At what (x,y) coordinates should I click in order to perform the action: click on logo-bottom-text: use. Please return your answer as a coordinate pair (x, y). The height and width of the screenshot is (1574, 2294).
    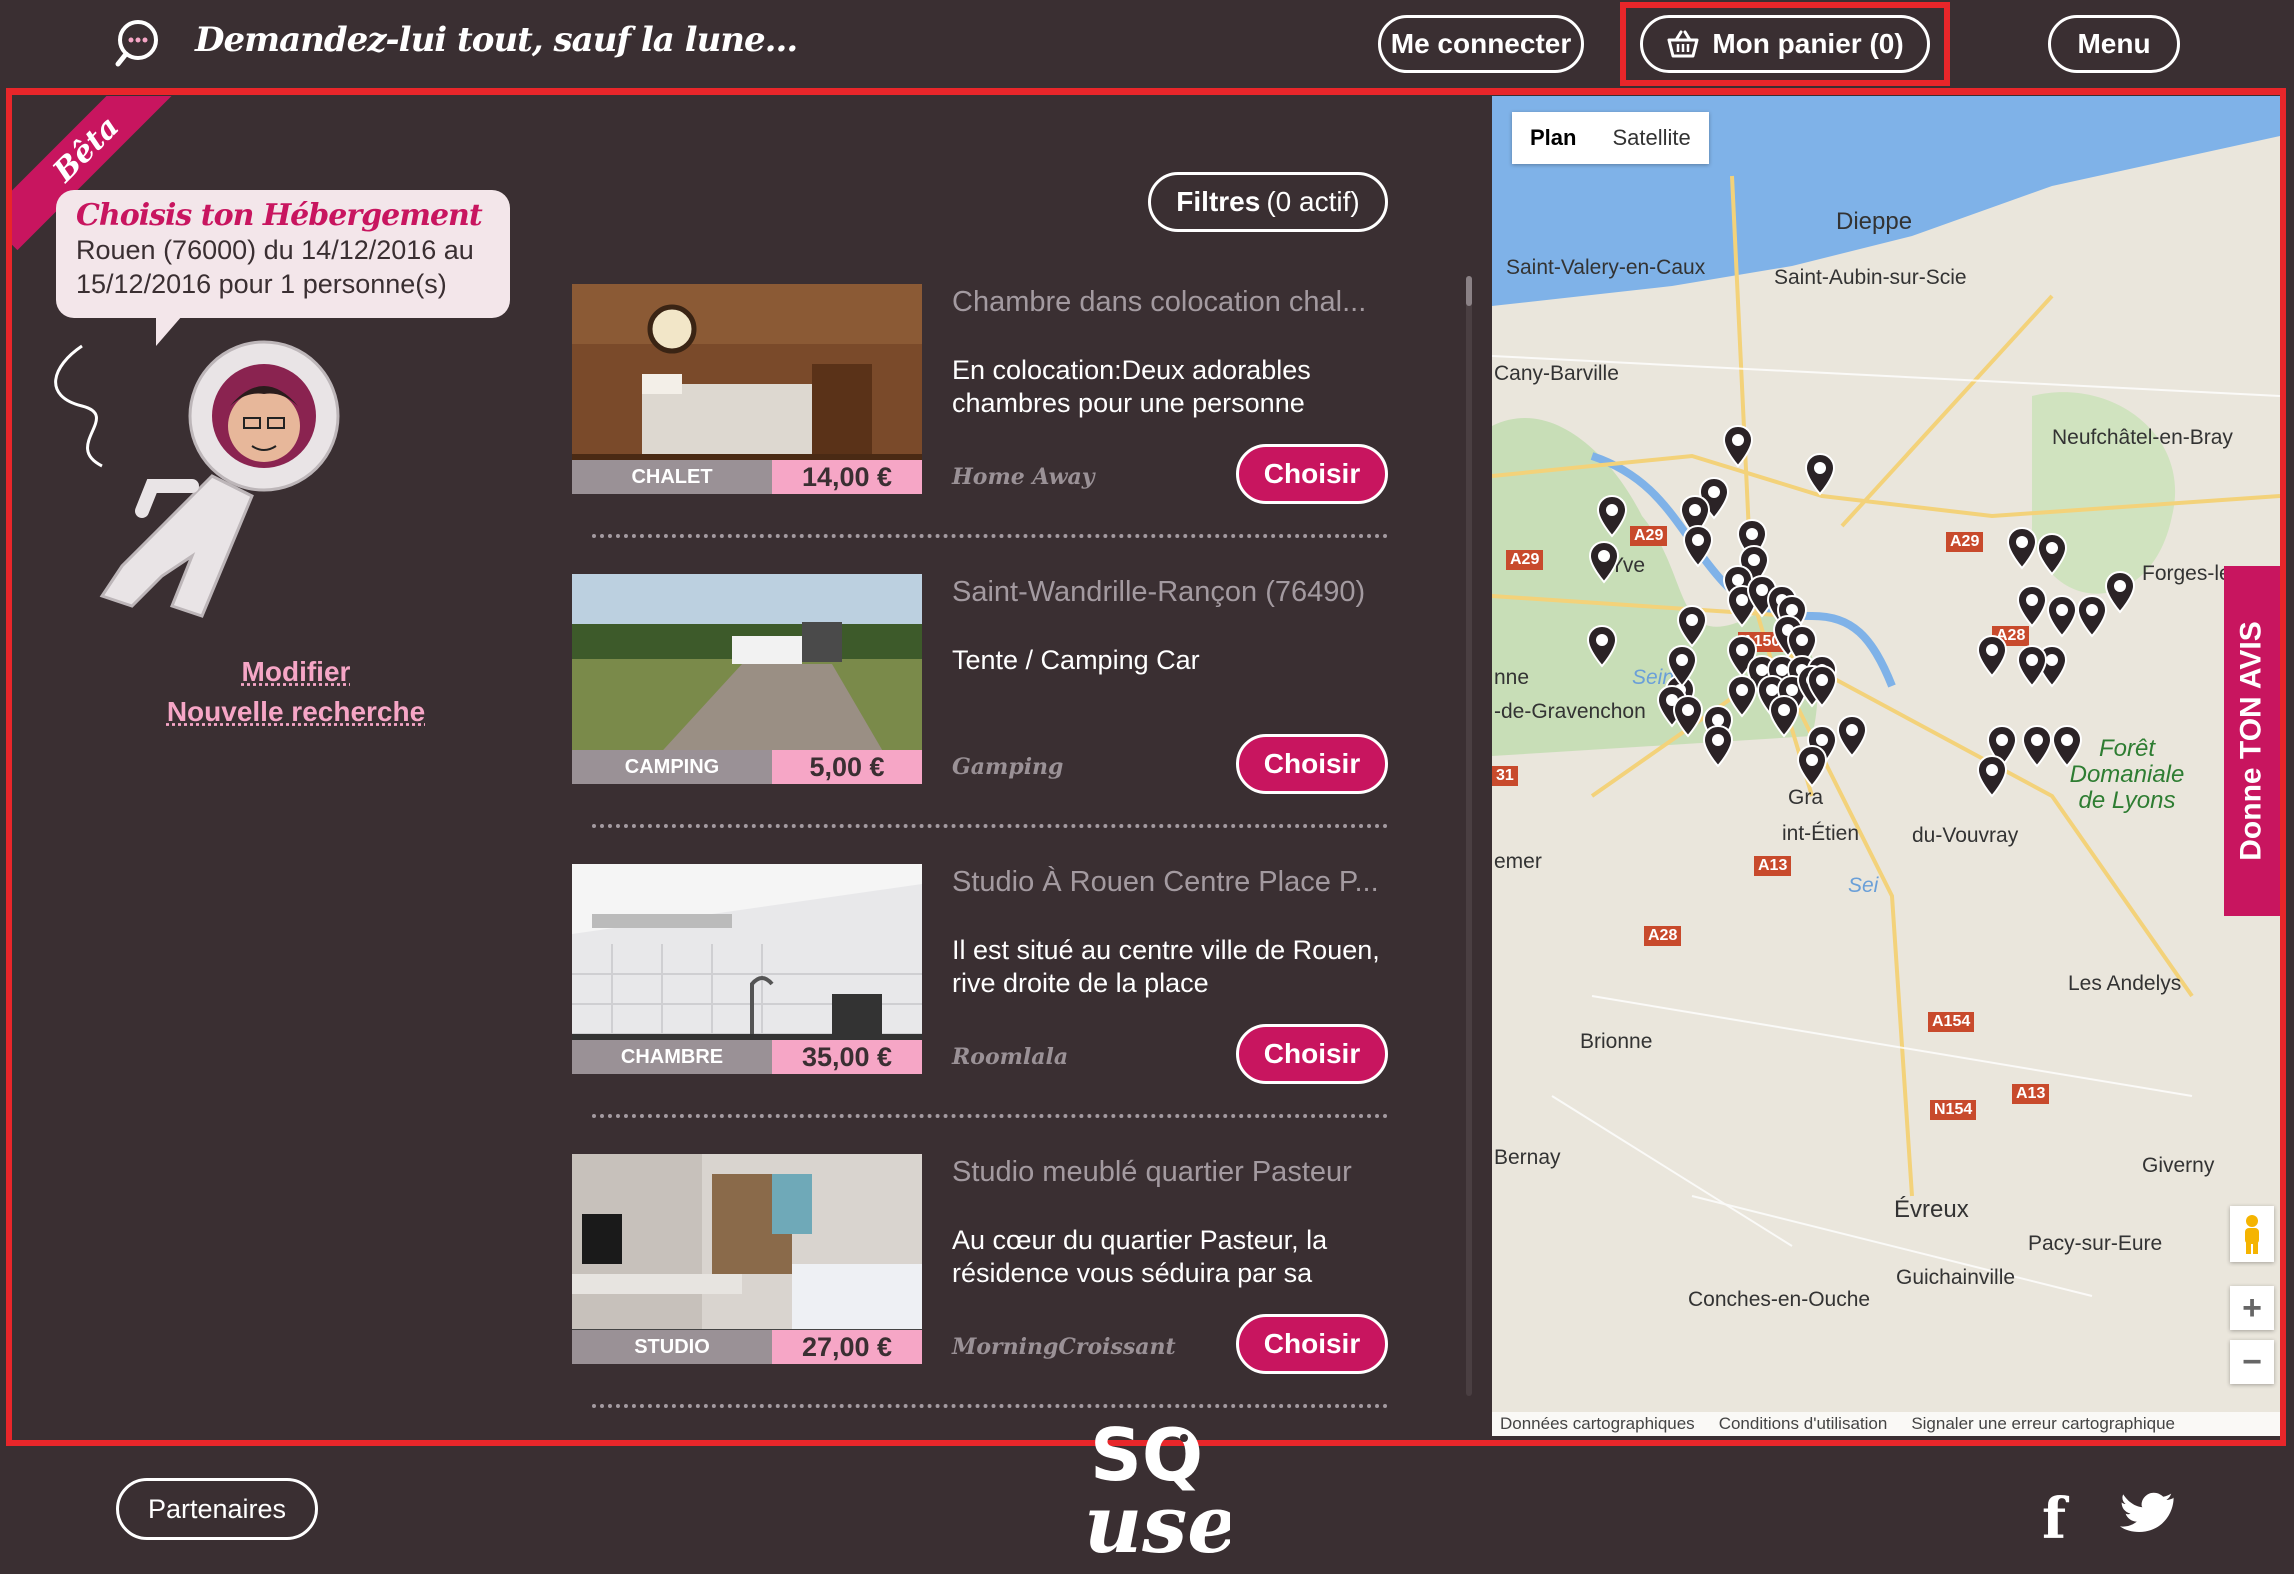
    Looking at the image, I should click on (1157, 1518).